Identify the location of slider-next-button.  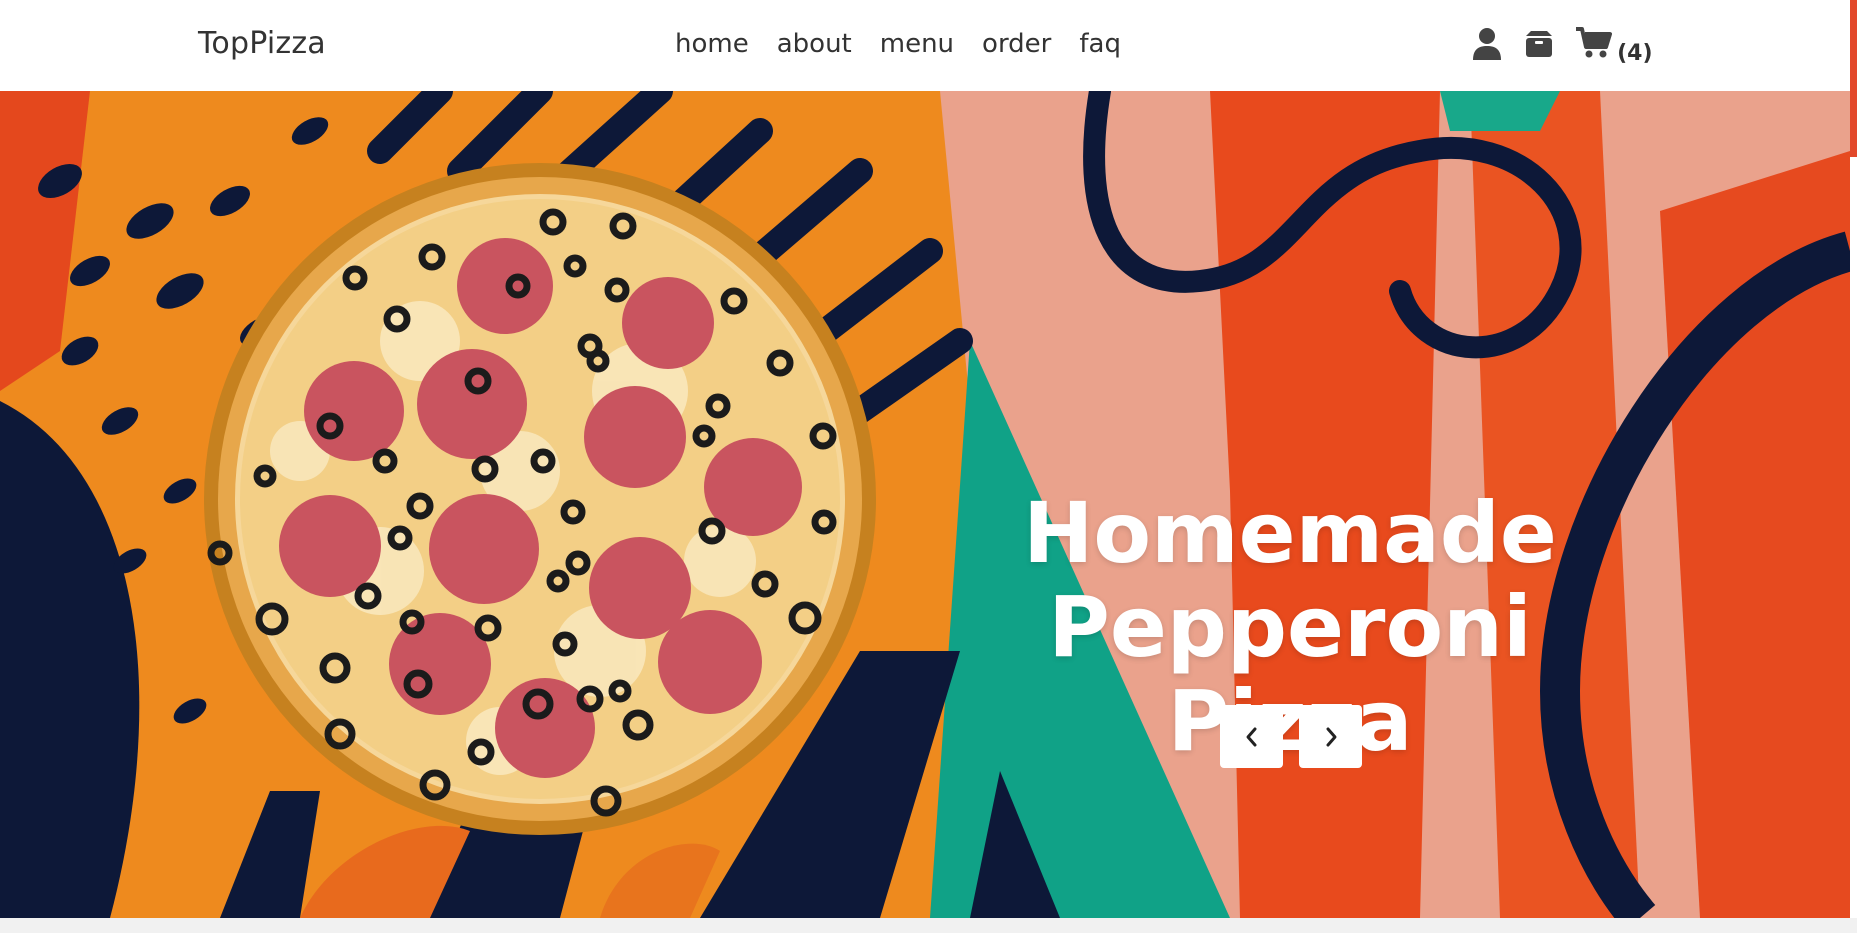
(1330, 736).